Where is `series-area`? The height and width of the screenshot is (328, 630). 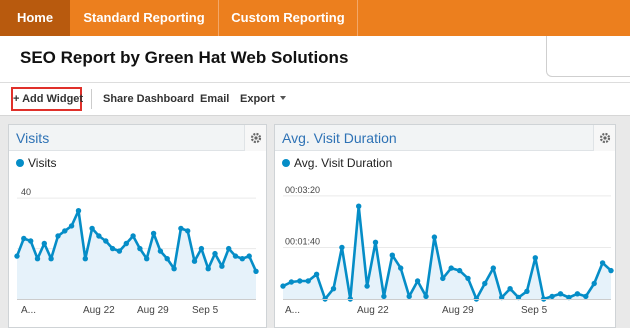 series-area is located at coordinates (447, 252).